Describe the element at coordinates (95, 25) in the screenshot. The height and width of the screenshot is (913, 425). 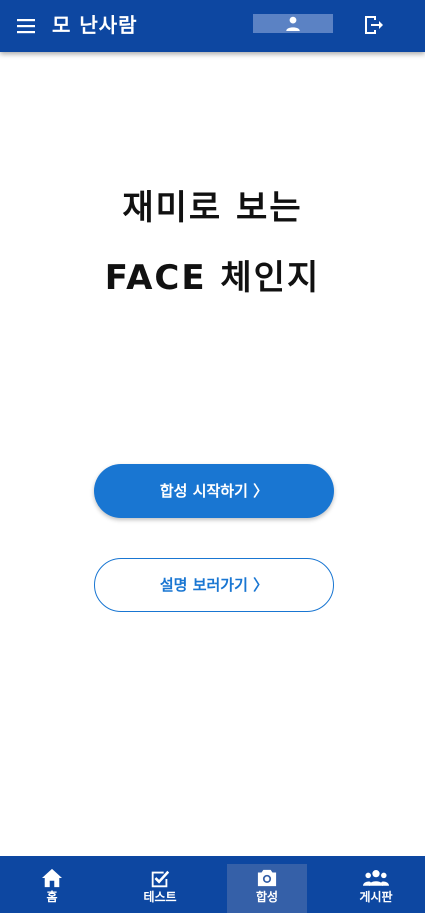
I see `app-title: 모 난사람` at that location.